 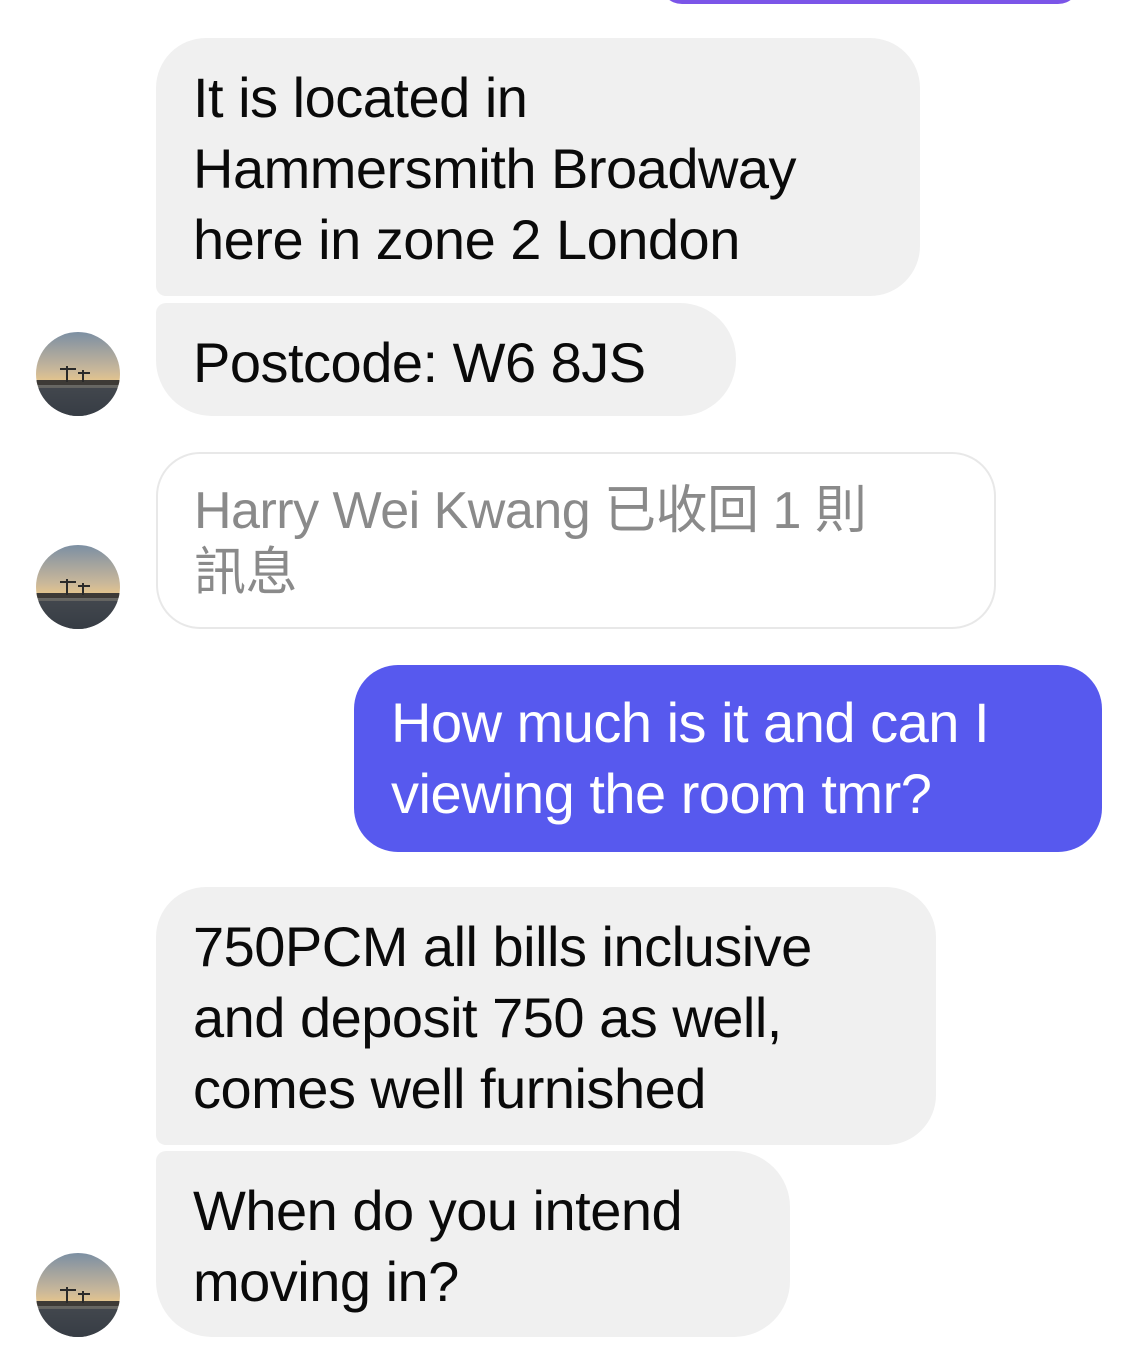 I want to click on message-line: Postcode: W6 8JS, so click(x=419, y=362).